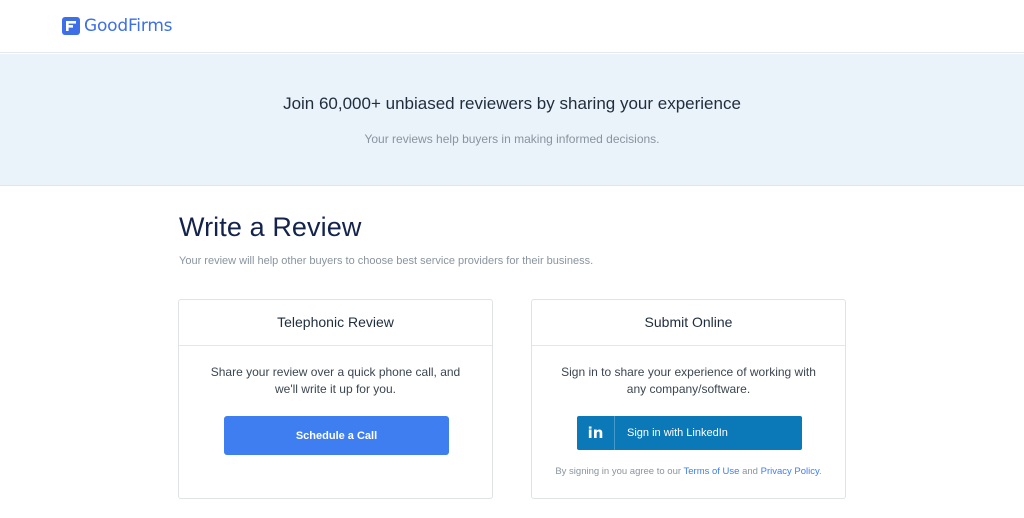 The image size is (1024, 518). Describe the element at coordinates (790, 471) in the screenshot. I see `privacy-policy-link: Privacy Policy` at that location.